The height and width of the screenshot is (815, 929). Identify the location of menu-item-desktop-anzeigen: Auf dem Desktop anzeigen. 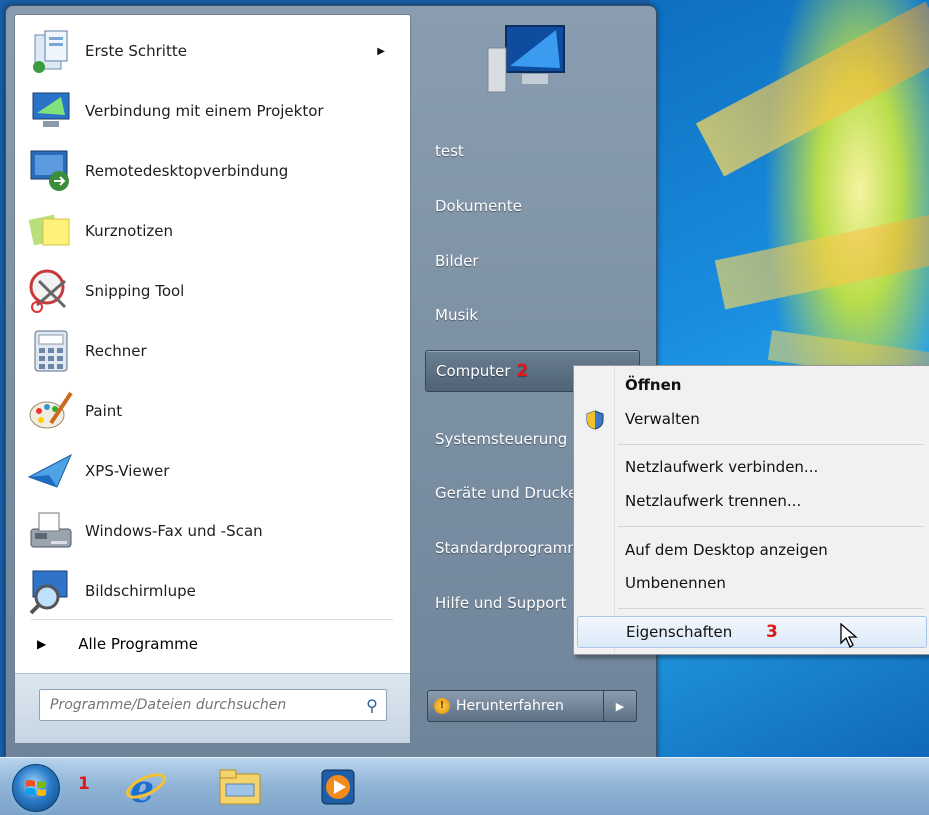
(752, 550).